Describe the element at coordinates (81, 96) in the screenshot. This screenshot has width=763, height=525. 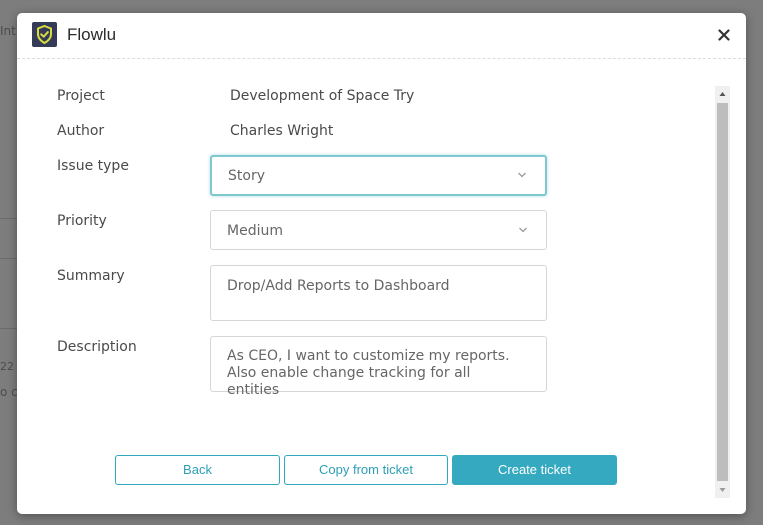
I see `project-label: Project` at that location.